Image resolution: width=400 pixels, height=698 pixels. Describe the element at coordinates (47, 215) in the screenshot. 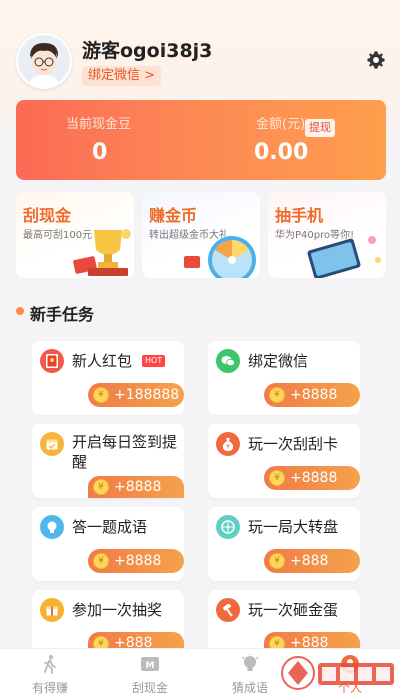

I see `feature-title: 刮现金` at that location.